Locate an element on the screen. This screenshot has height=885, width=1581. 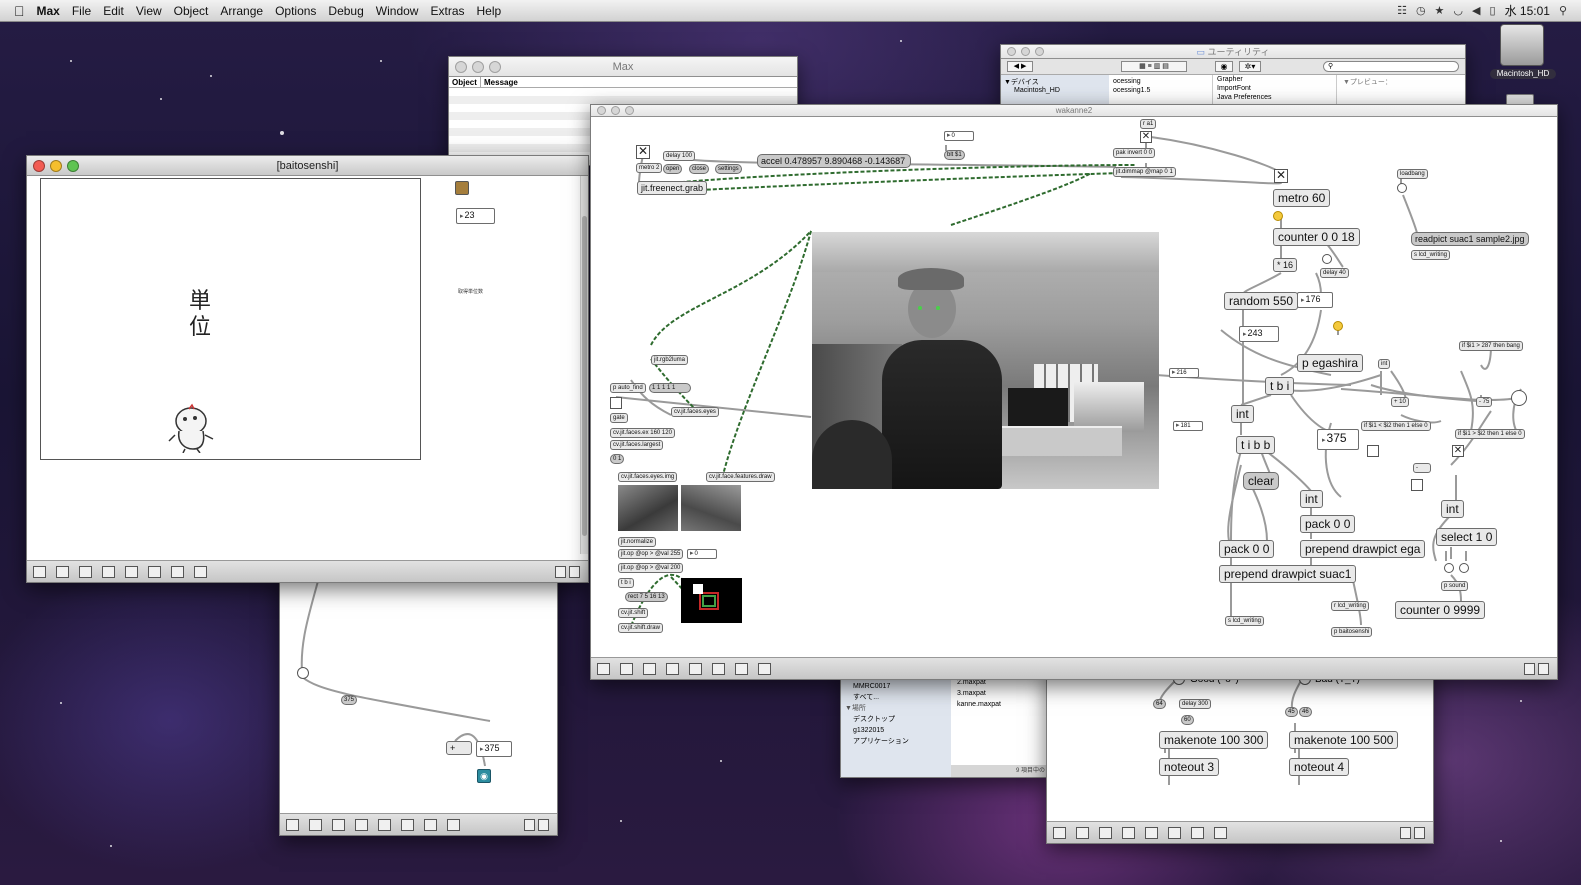
delay-300-object: delay 300 is located at coordinates (1195, 704).